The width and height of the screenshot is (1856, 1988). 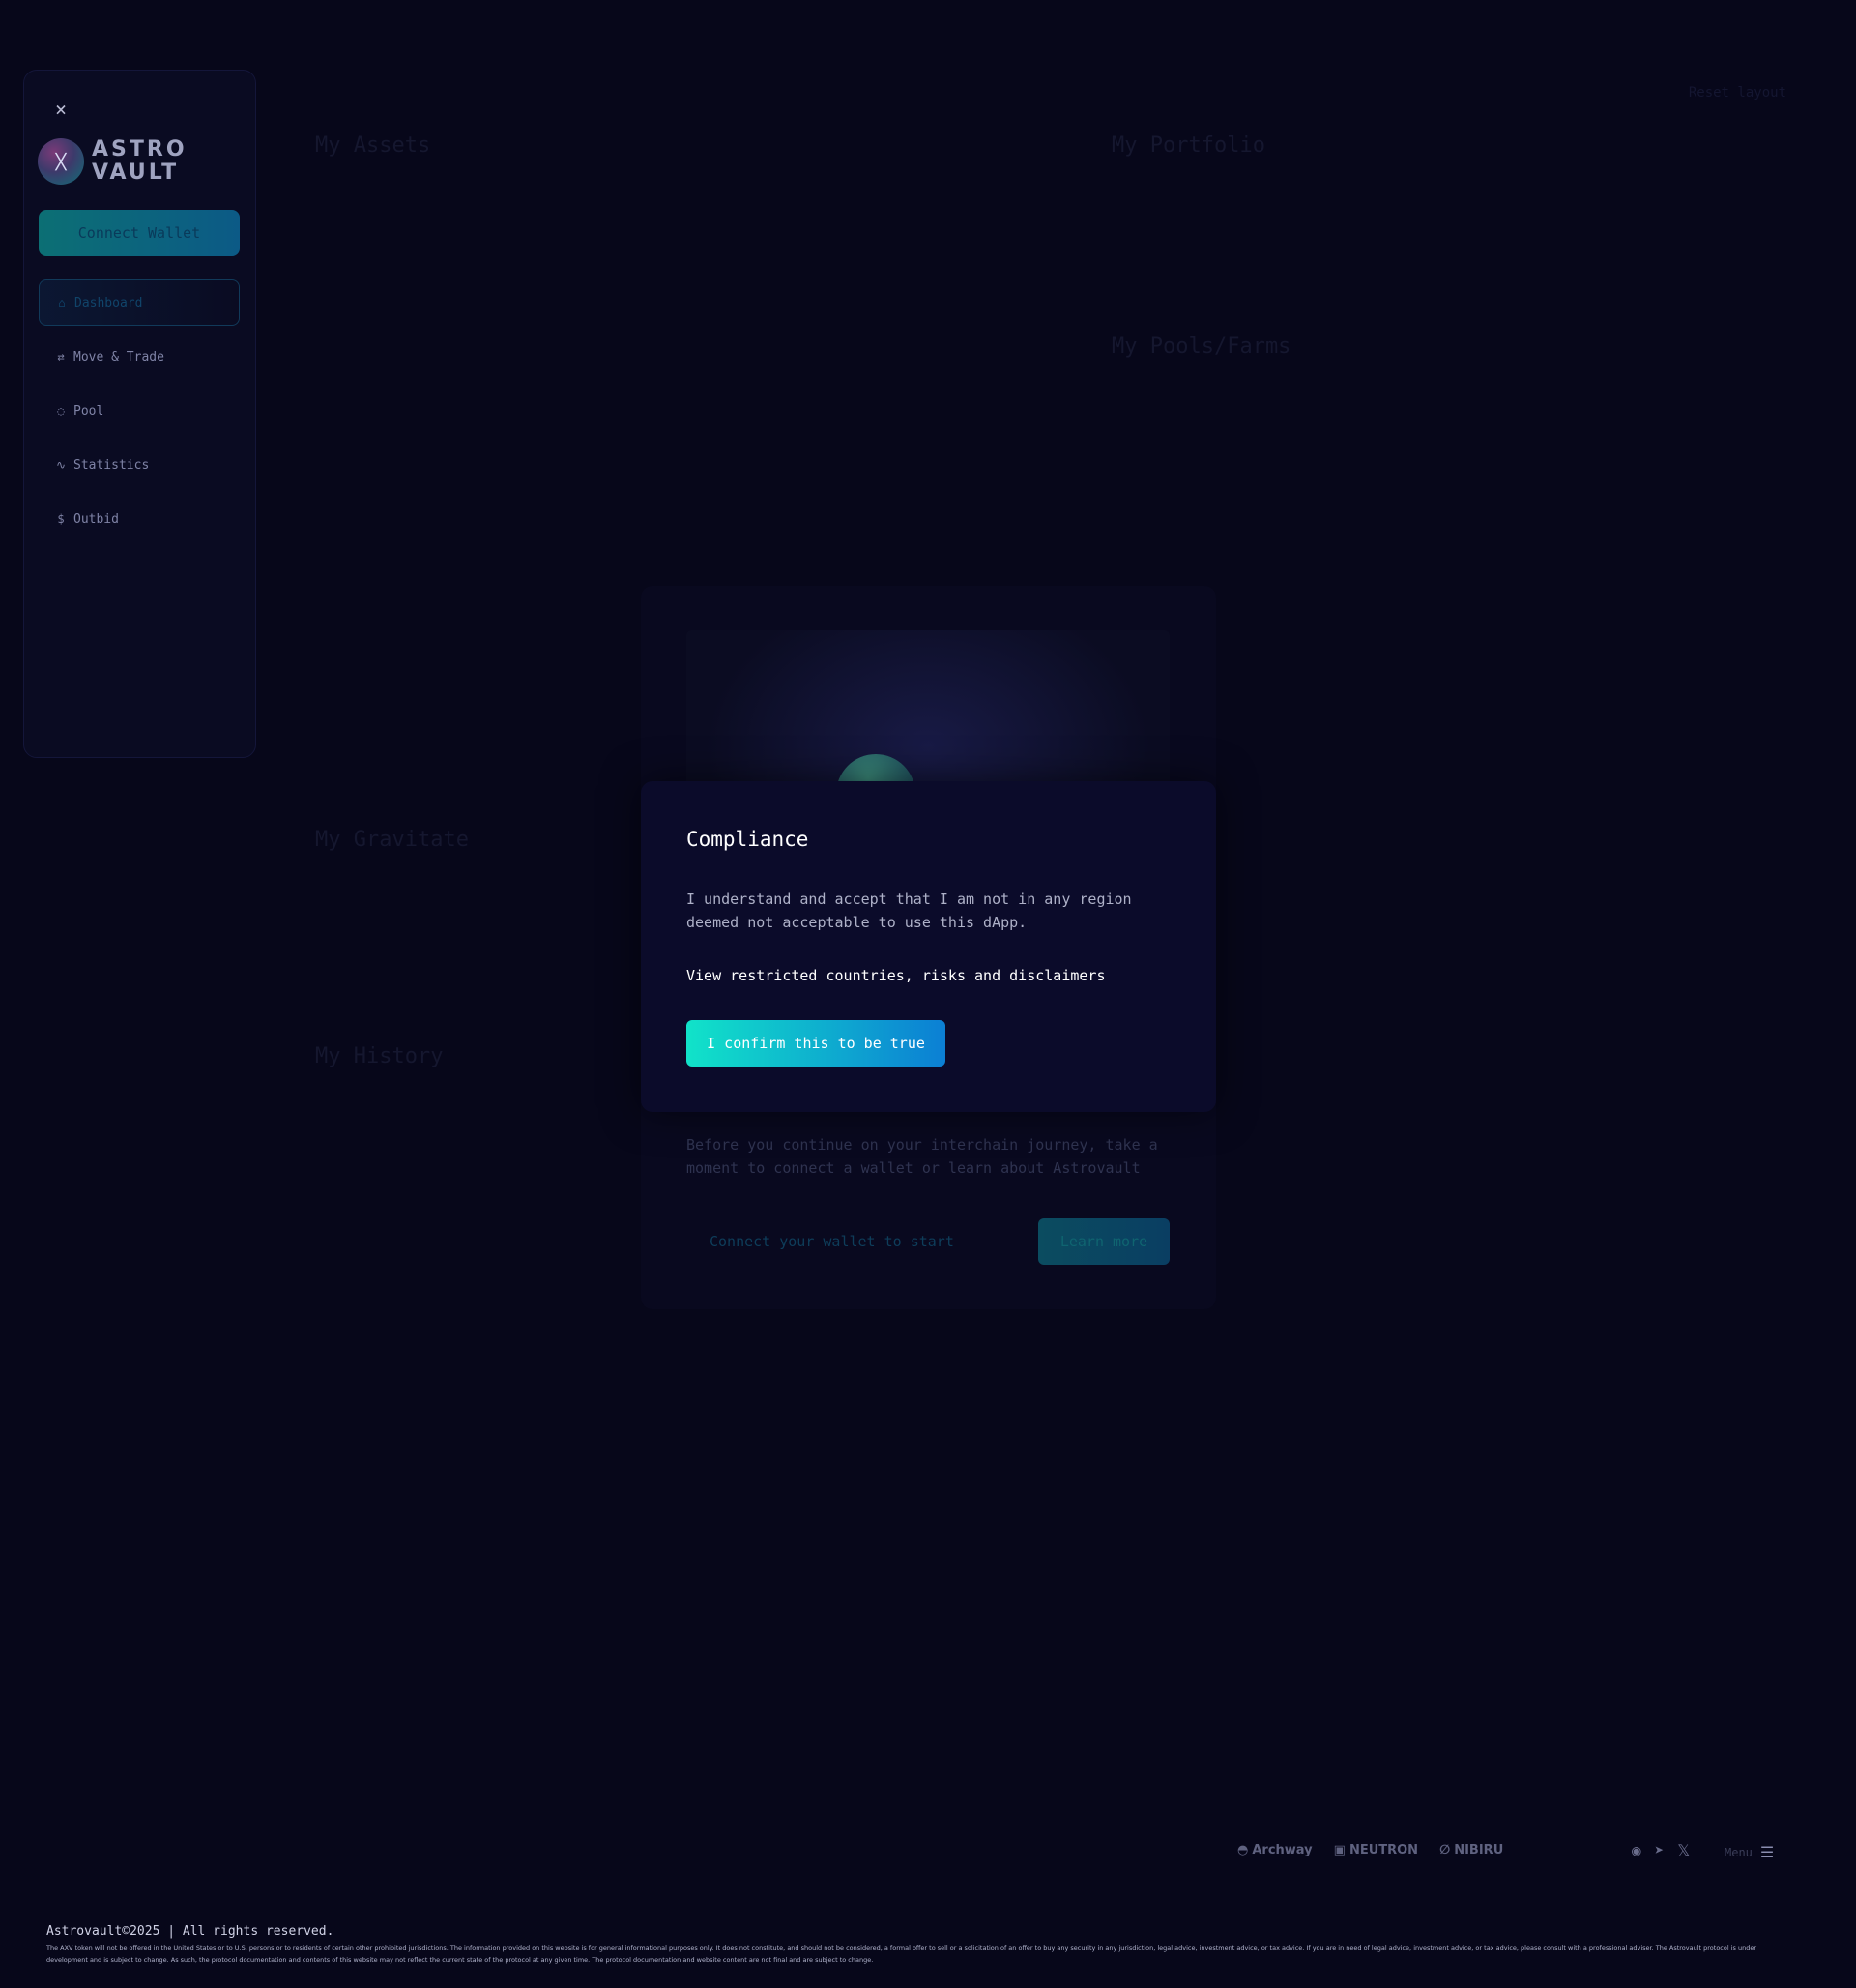 I want to click on close-icon: ×, so click(x=61, y=109).